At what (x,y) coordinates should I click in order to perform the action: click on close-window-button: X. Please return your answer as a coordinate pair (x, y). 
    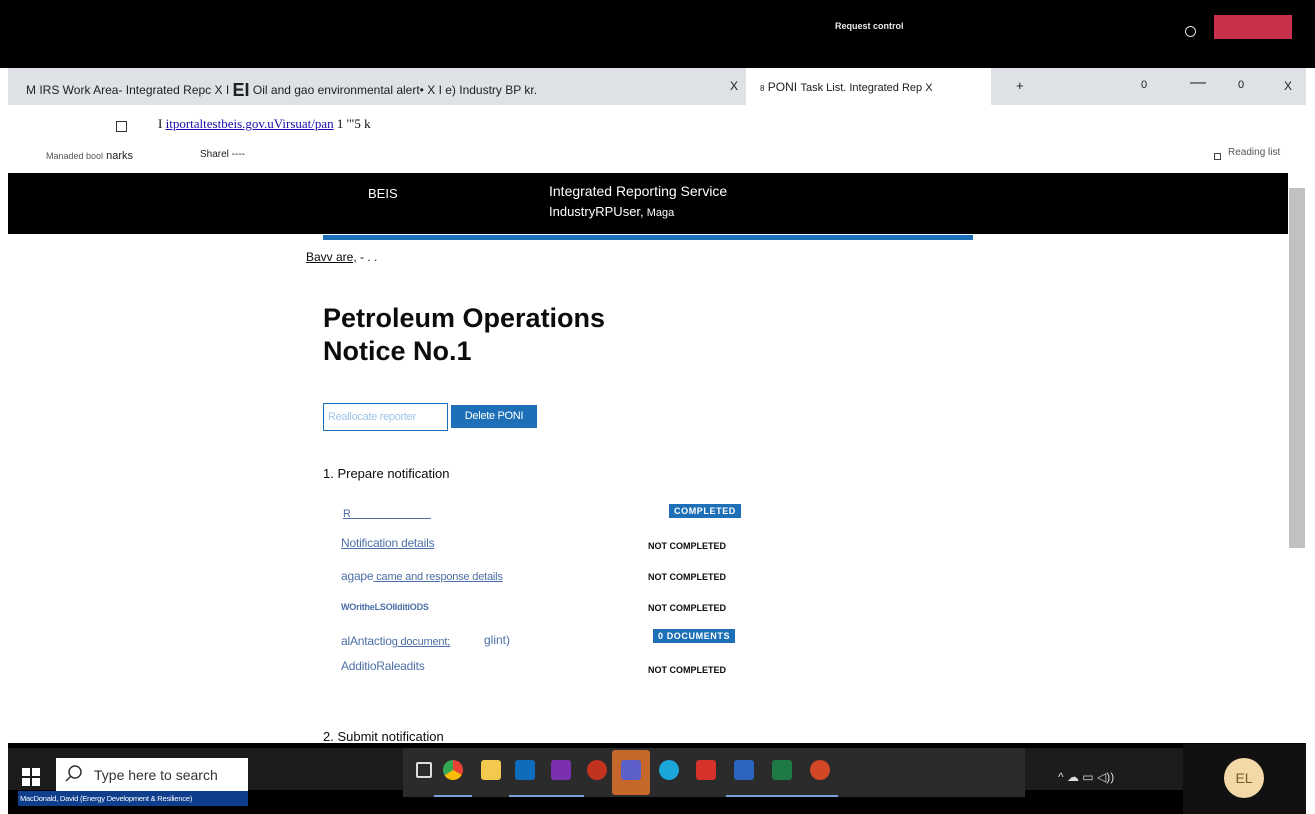
    Looking at the image, I should click on (1288, 86).